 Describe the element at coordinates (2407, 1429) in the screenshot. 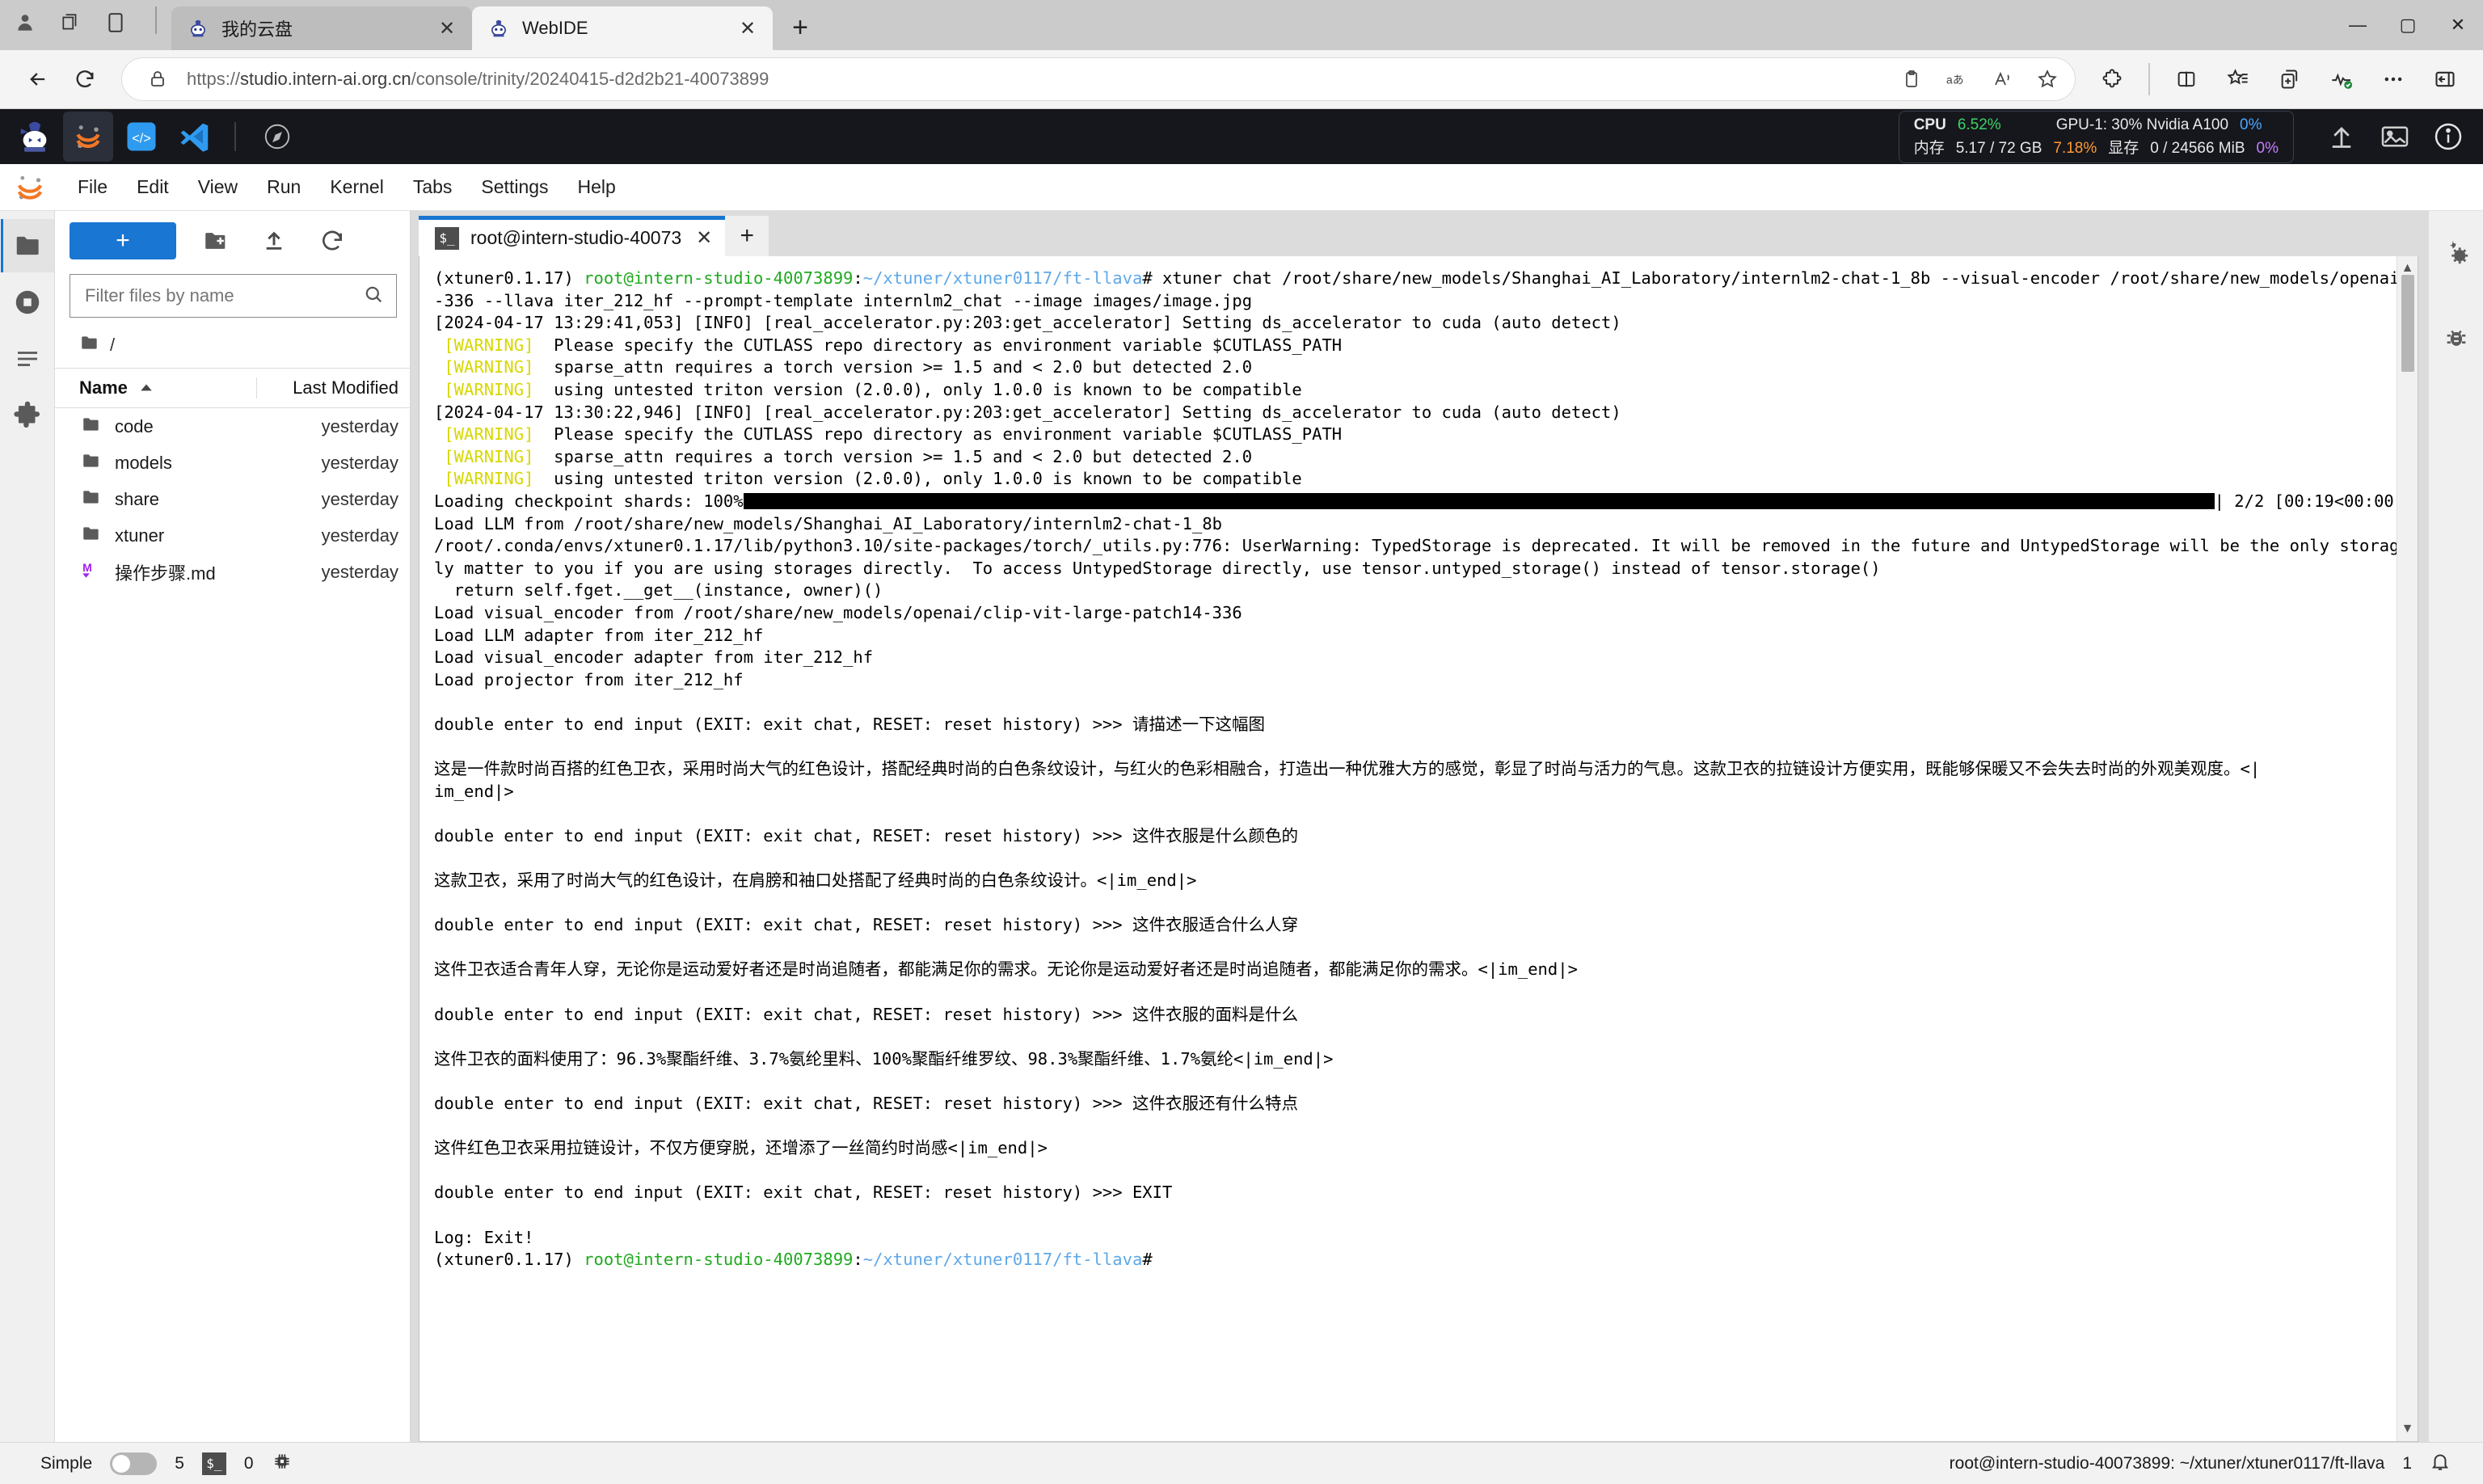

I see `scroll-down-icon: ▼` at that location.